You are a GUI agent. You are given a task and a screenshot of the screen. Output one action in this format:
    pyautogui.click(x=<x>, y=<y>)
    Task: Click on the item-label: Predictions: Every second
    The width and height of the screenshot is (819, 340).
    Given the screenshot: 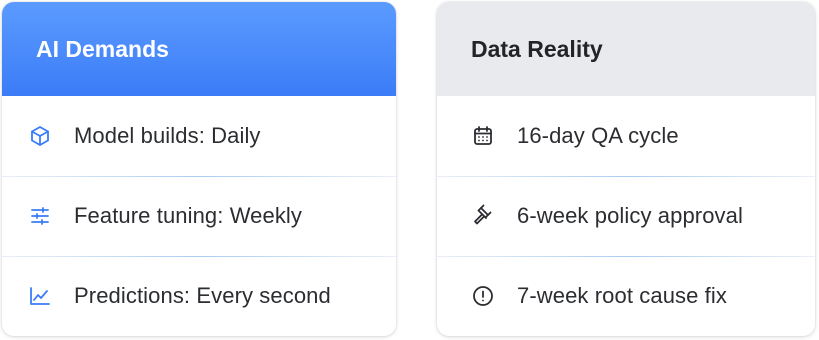 What is the action you would take?
    pyautogui.click(x=202, y=295)
    